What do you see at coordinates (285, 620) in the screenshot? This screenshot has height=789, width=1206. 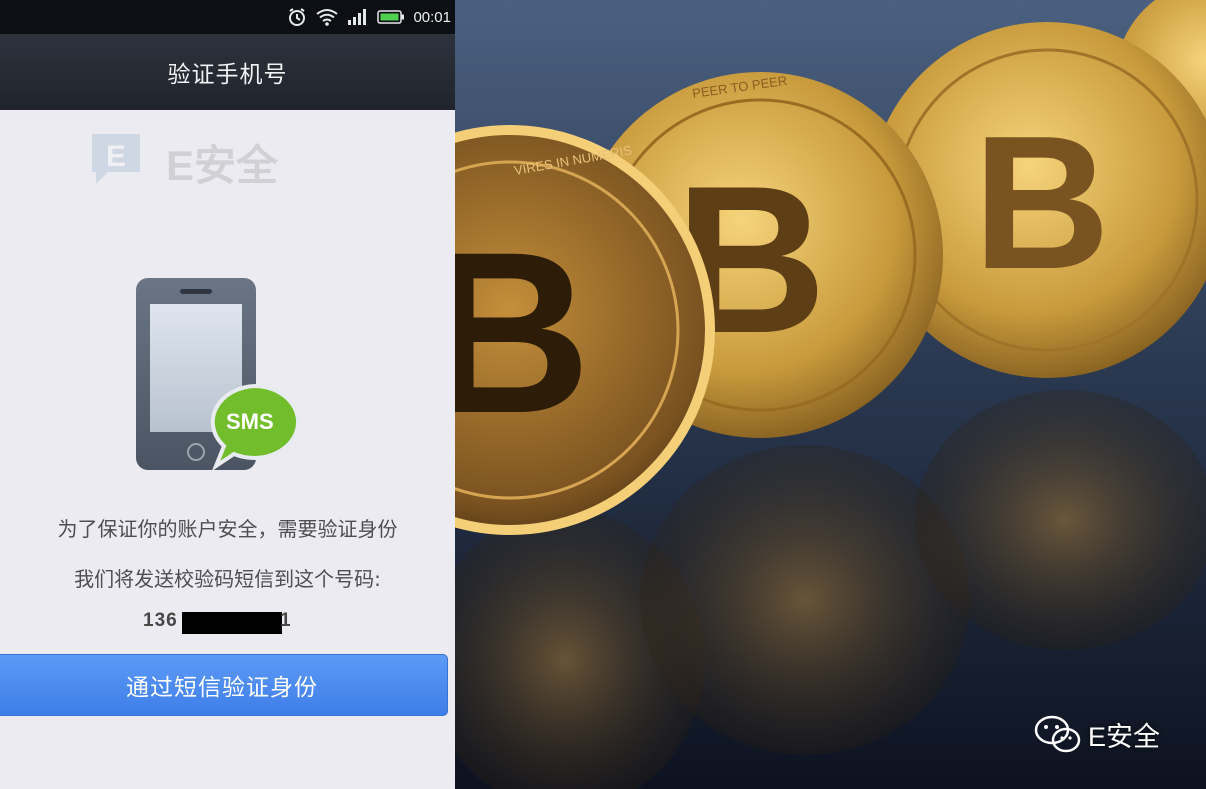 I see `phone-number-suffix: 1` at bounding box center [285, 620].